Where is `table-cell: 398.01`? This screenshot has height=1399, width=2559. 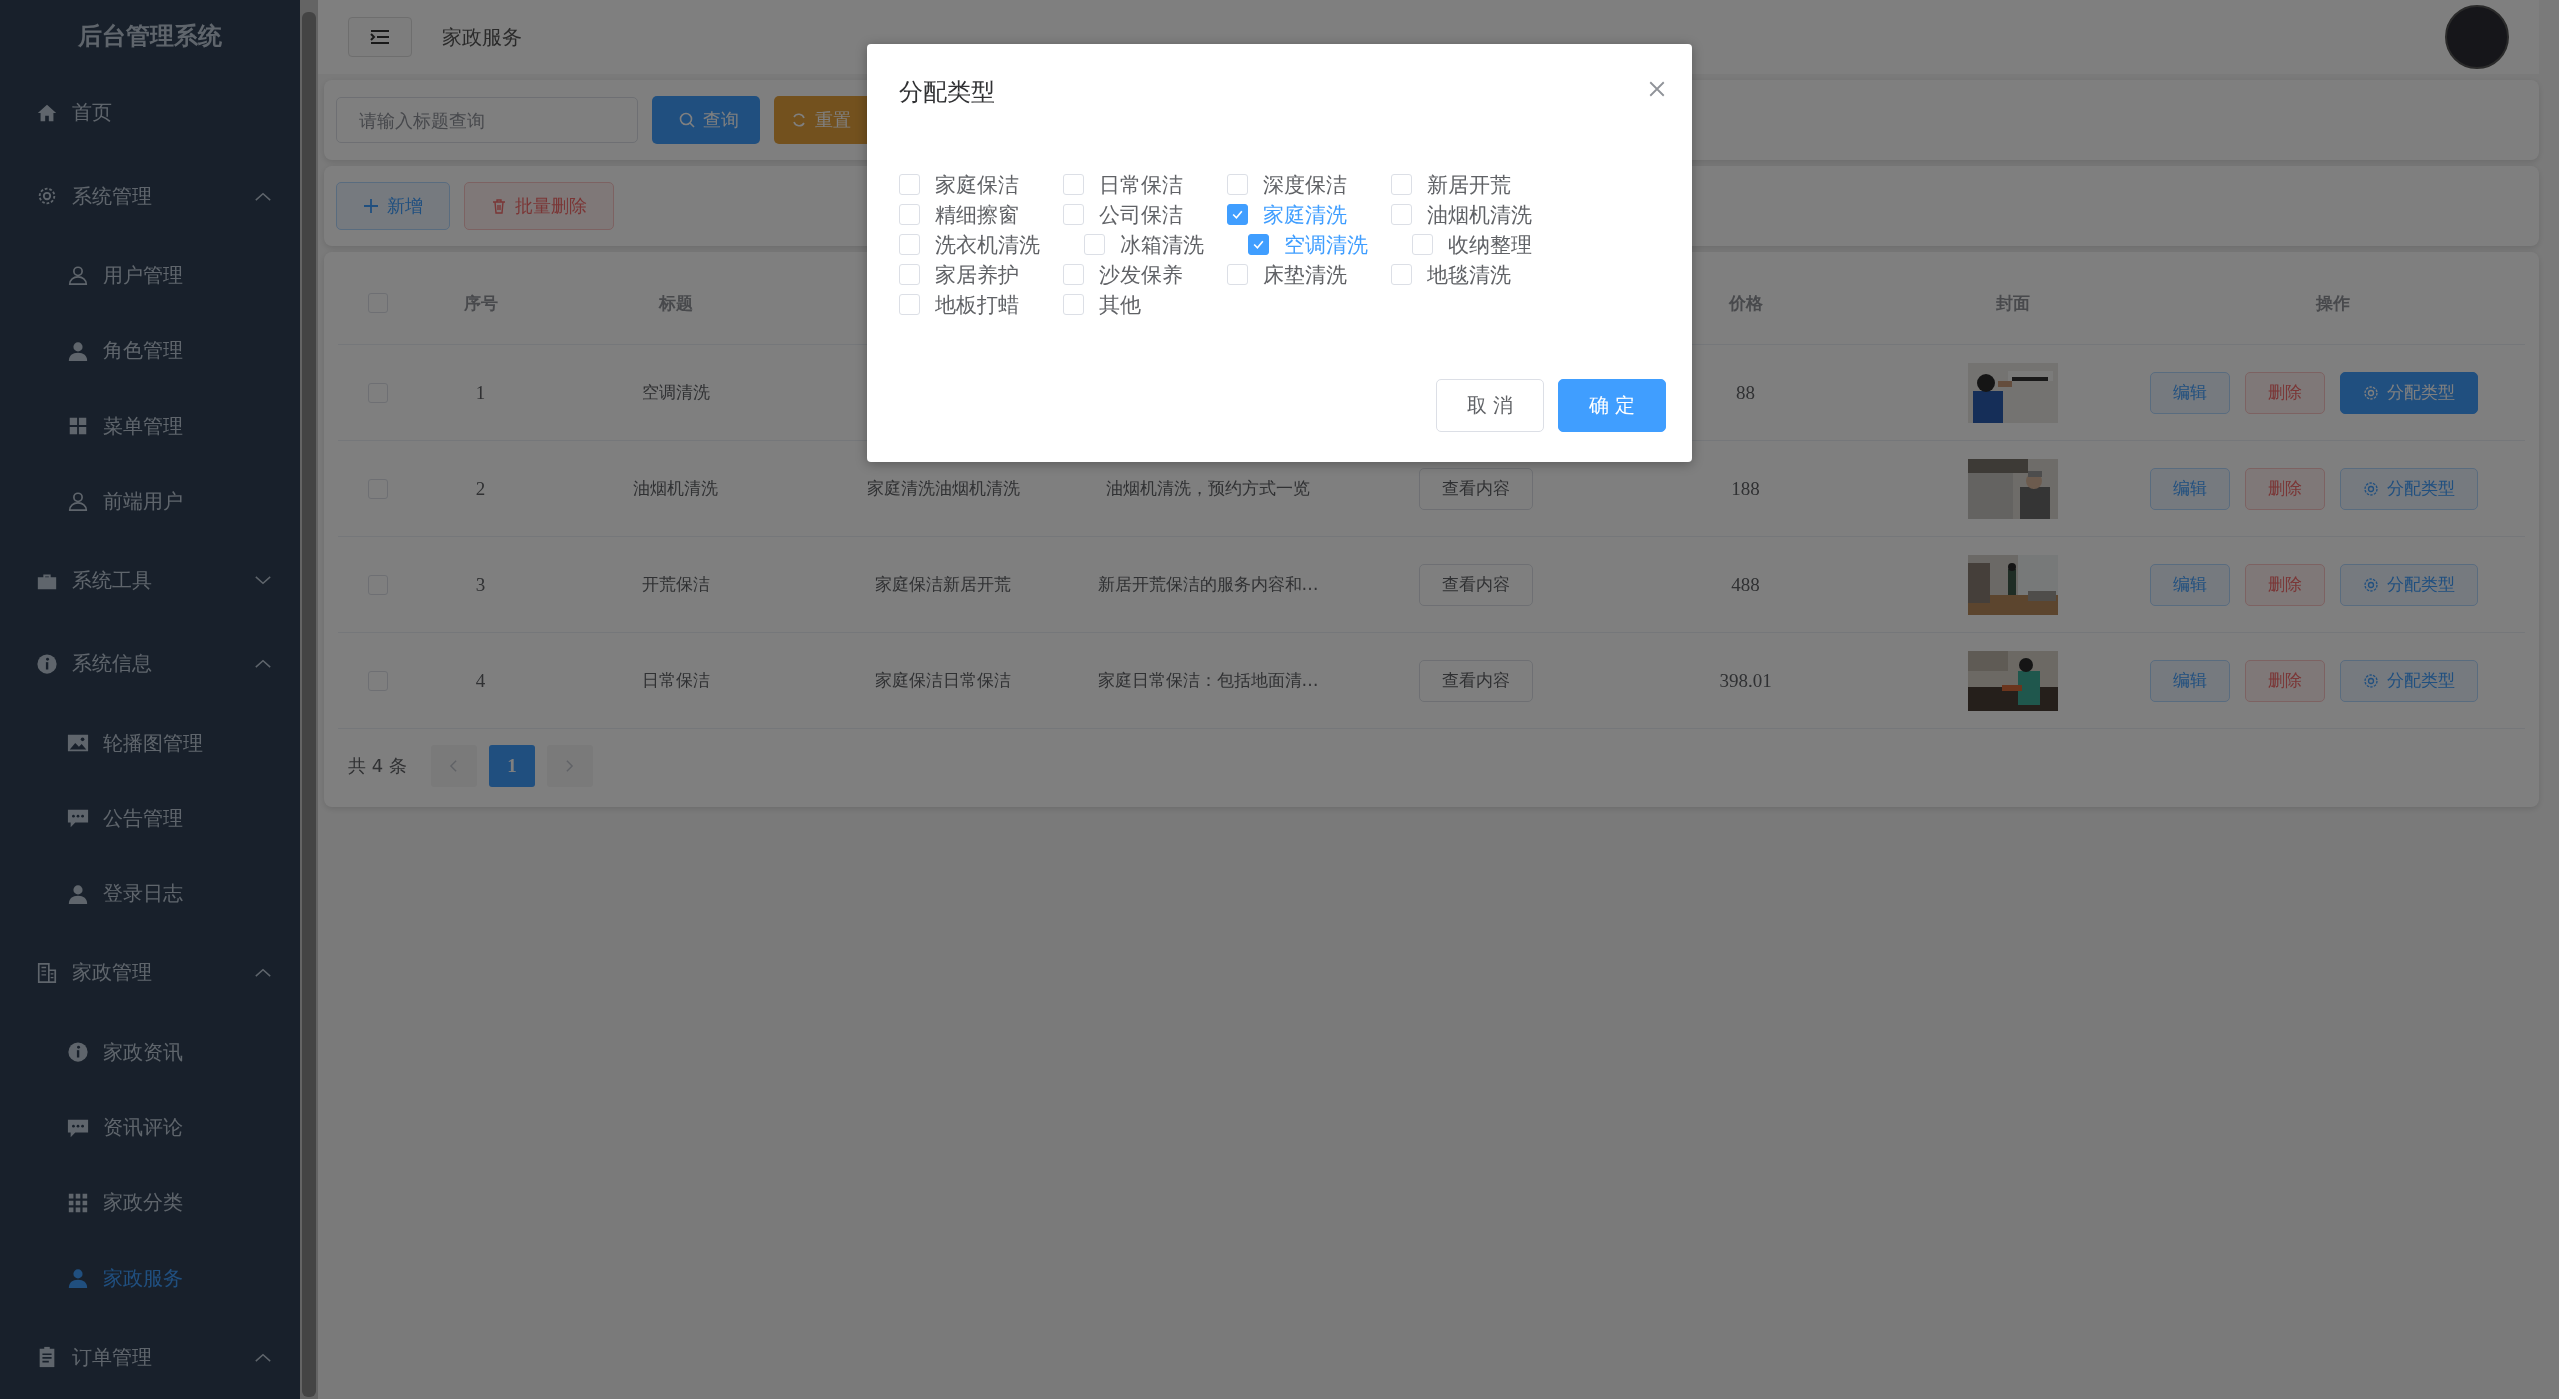 table-cell: 398.01 is located at coordinates (1745, 680).